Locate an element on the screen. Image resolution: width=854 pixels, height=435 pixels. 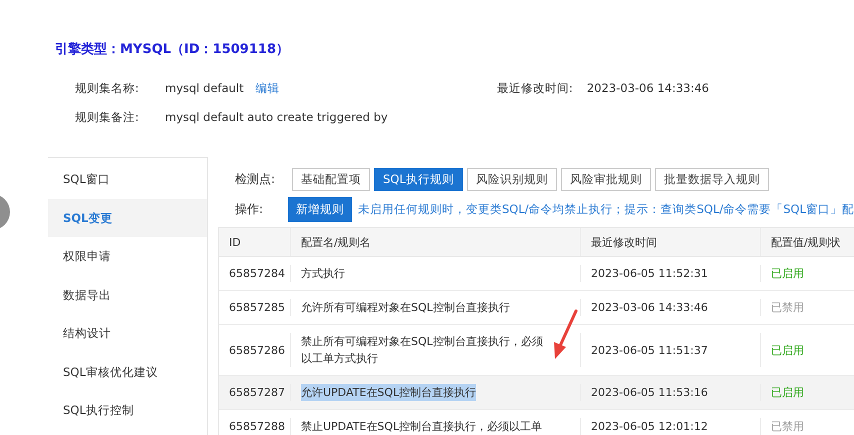
add-rule-button: 新增规则 is located at coordinates (320, 209).